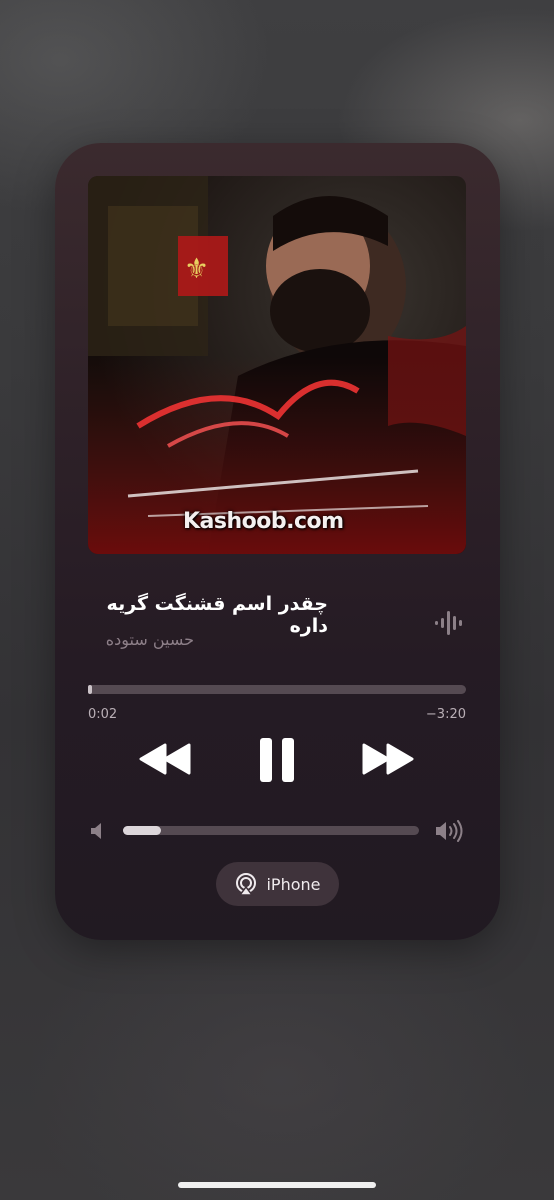  What do you see at coordinates (293, 884) in the screenshot?
I see `airplay-device-label: iPhone` at bounding box center [293, 884].